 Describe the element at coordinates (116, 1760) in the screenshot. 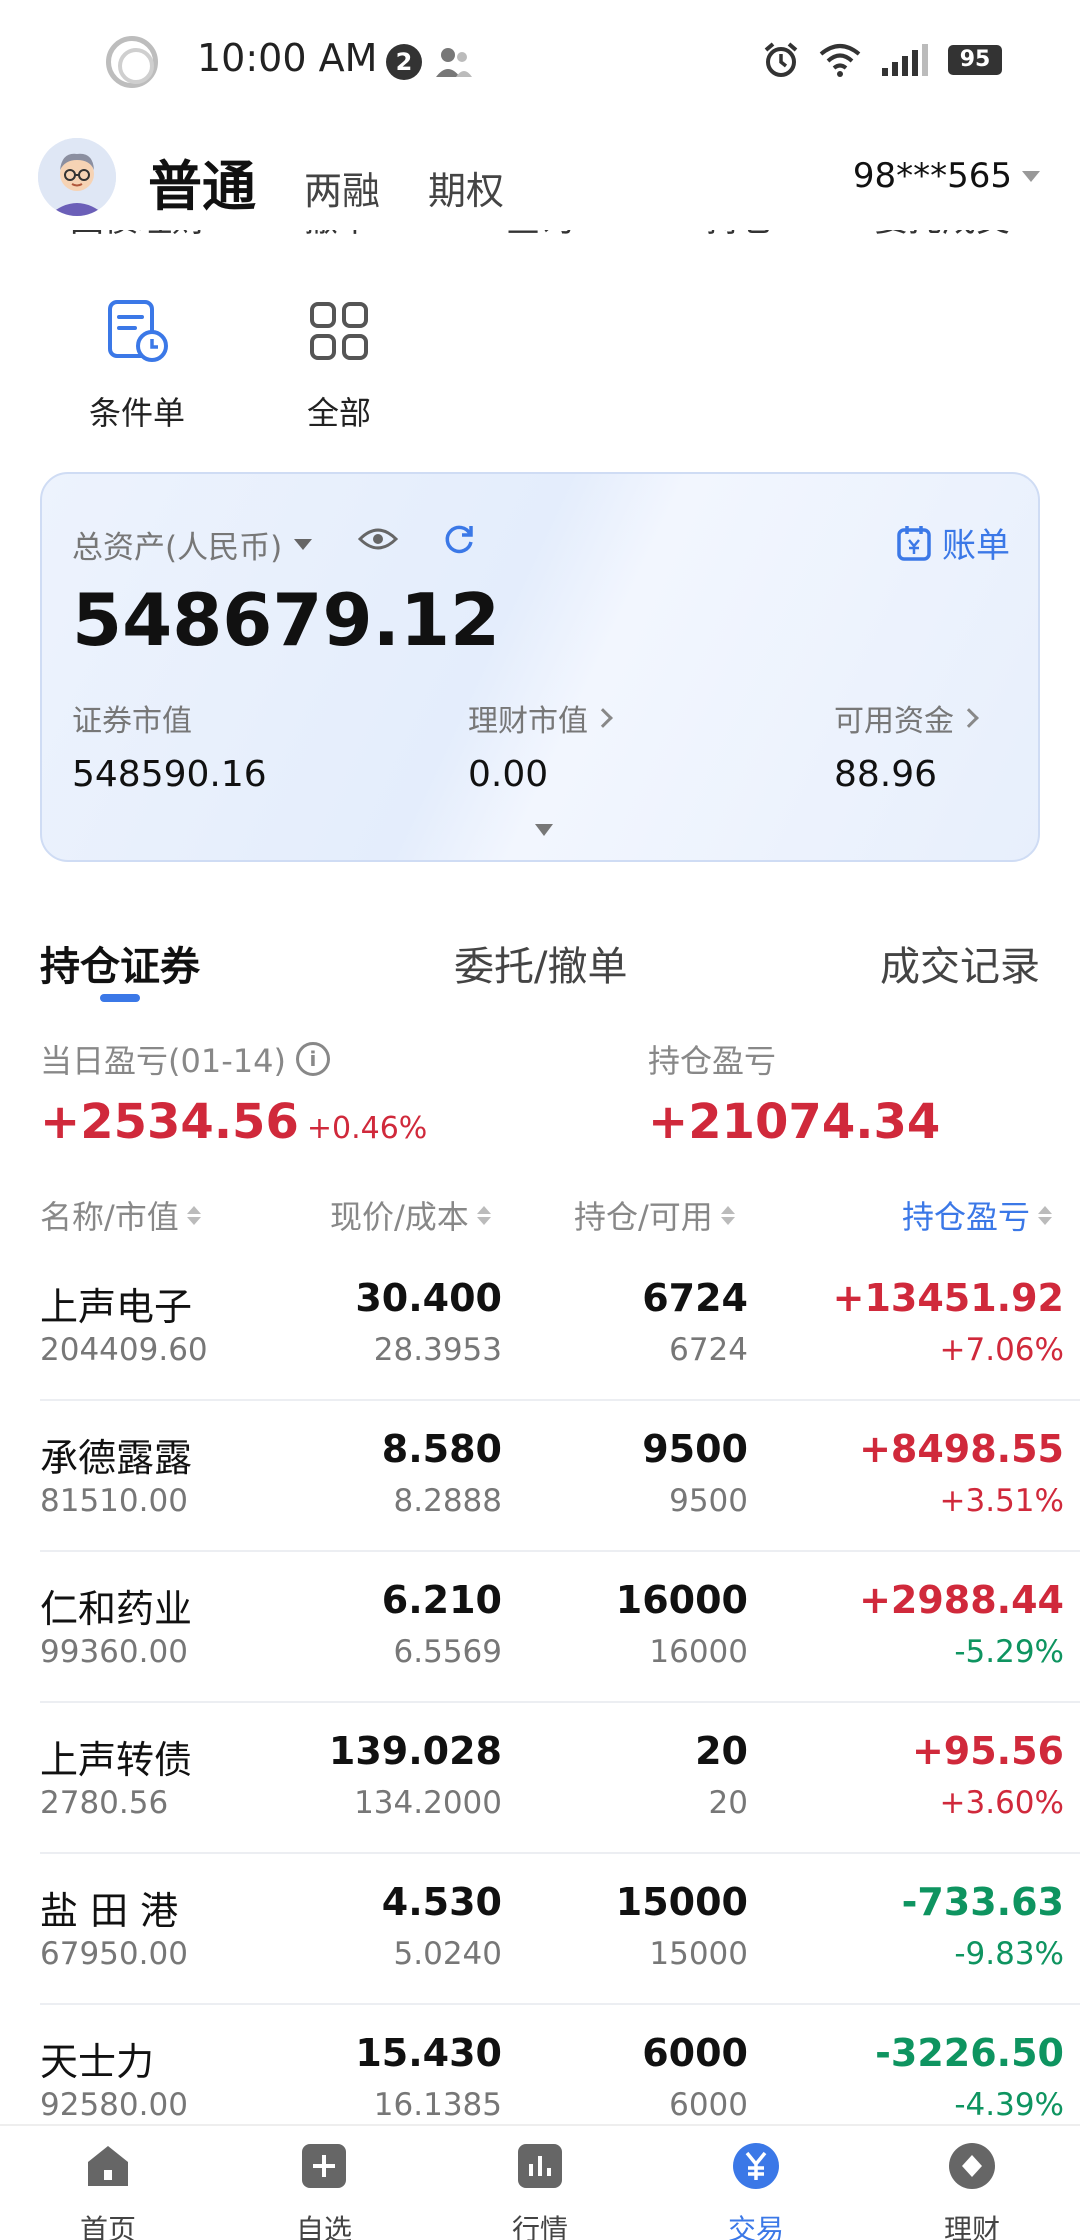

I see `stock-name: 上声转债` at that location.